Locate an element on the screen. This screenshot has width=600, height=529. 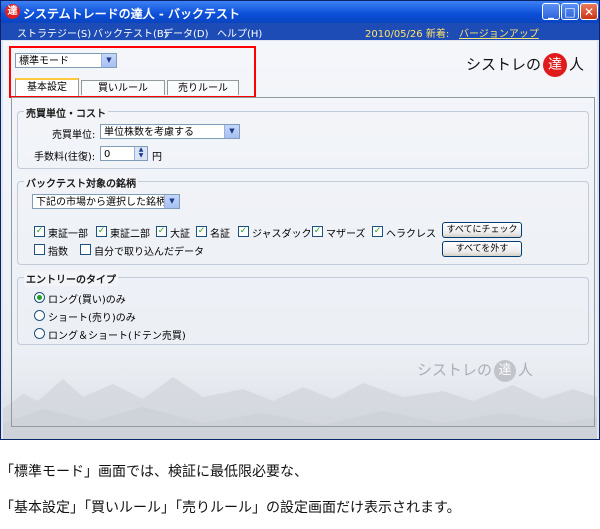
caption-line-2: 「基本設定」「買いルール」「売りルール」の設定画面だけ表示されます。 is located at coordinates (230, 508).